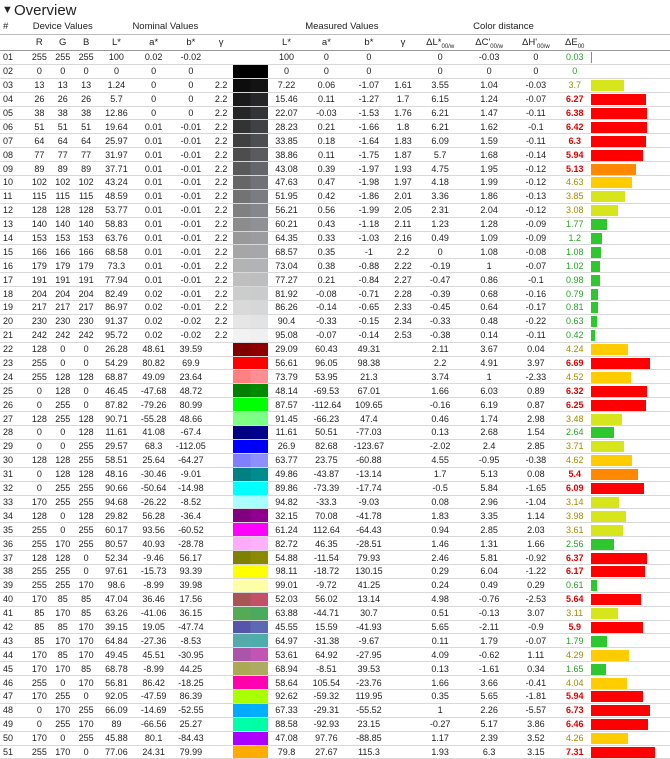  I want to click on collapse-triangle-icon: ▼, so click(8, 10).